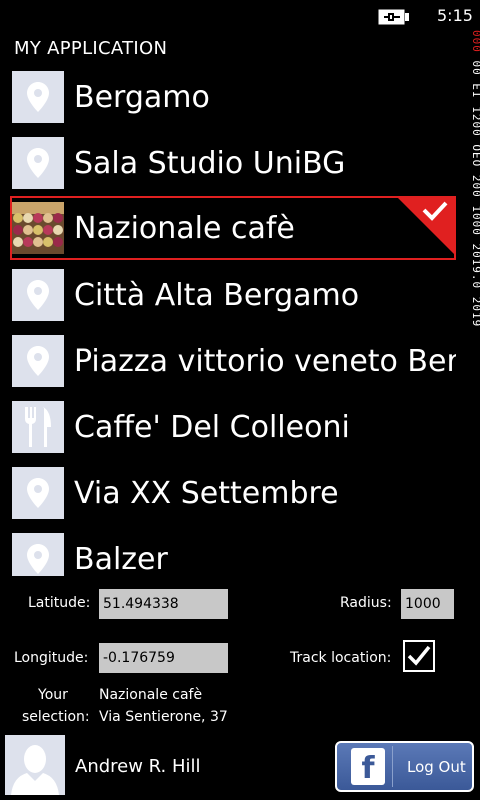 Image resolution: width=480 pixels, height=800 pixels. Describe the element at coordinates (51, 658) in the screenshot. I see `longitude-label: Longitude:` at that location.